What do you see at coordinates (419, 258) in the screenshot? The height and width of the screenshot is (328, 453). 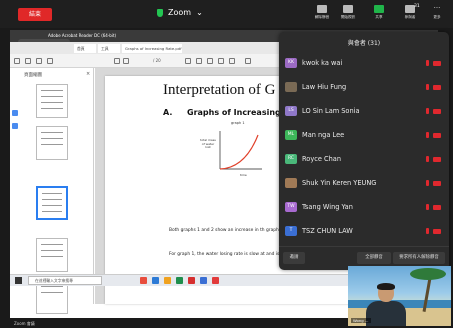 I see `ask-unmute-button: 要求所有人解除靜音` at bounding box center [419, 258].